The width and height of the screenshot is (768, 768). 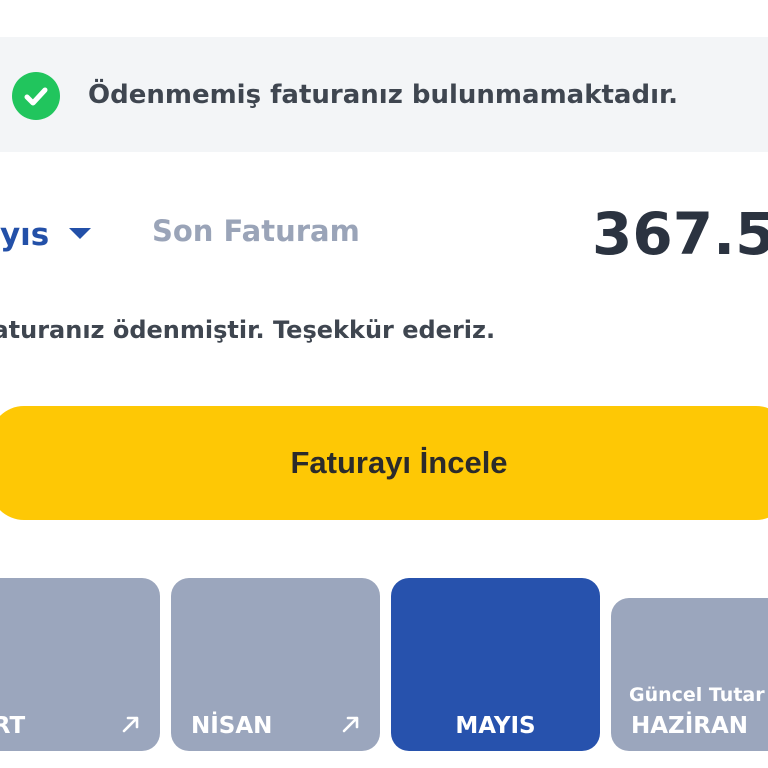 I want to click on month-card-haziran: Güncel Tutar HAZİRAN, so click(x=689, y=674).